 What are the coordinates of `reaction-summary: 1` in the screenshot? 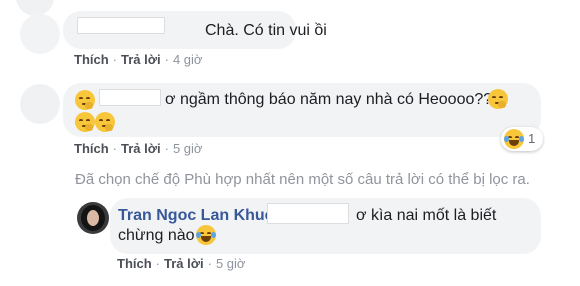 It's located at (522, 139).